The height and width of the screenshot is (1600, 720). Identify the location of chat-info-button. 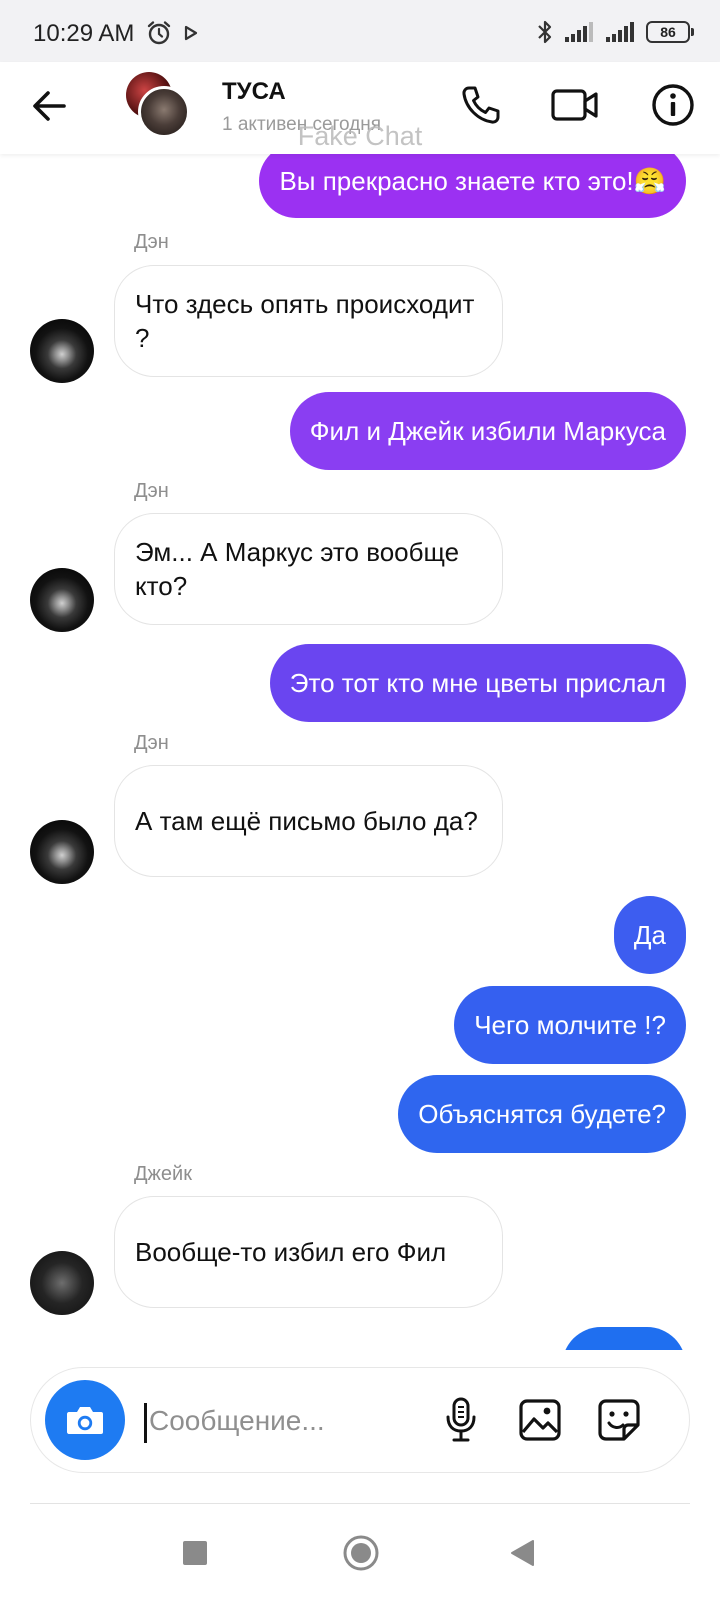
(673, 105).